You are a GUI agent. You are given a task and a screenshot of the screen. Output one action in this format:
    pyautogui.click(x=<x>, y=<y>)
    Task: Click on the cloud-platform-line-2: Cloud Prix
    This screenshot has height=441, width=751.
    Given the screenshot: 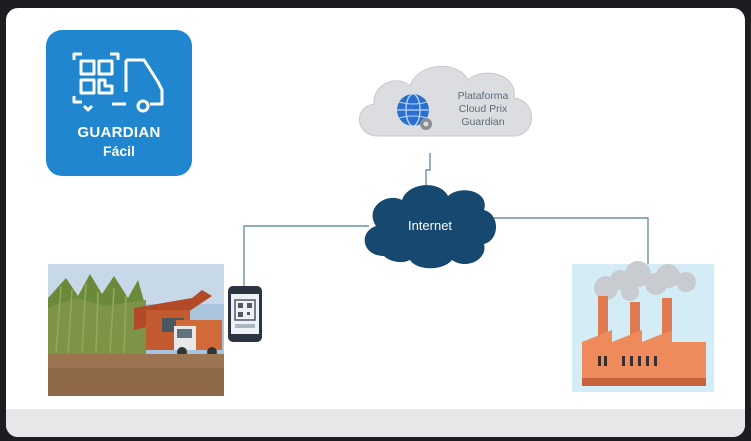 What is the action you would take?
    pyautogui.click(x=483, y=109)
    